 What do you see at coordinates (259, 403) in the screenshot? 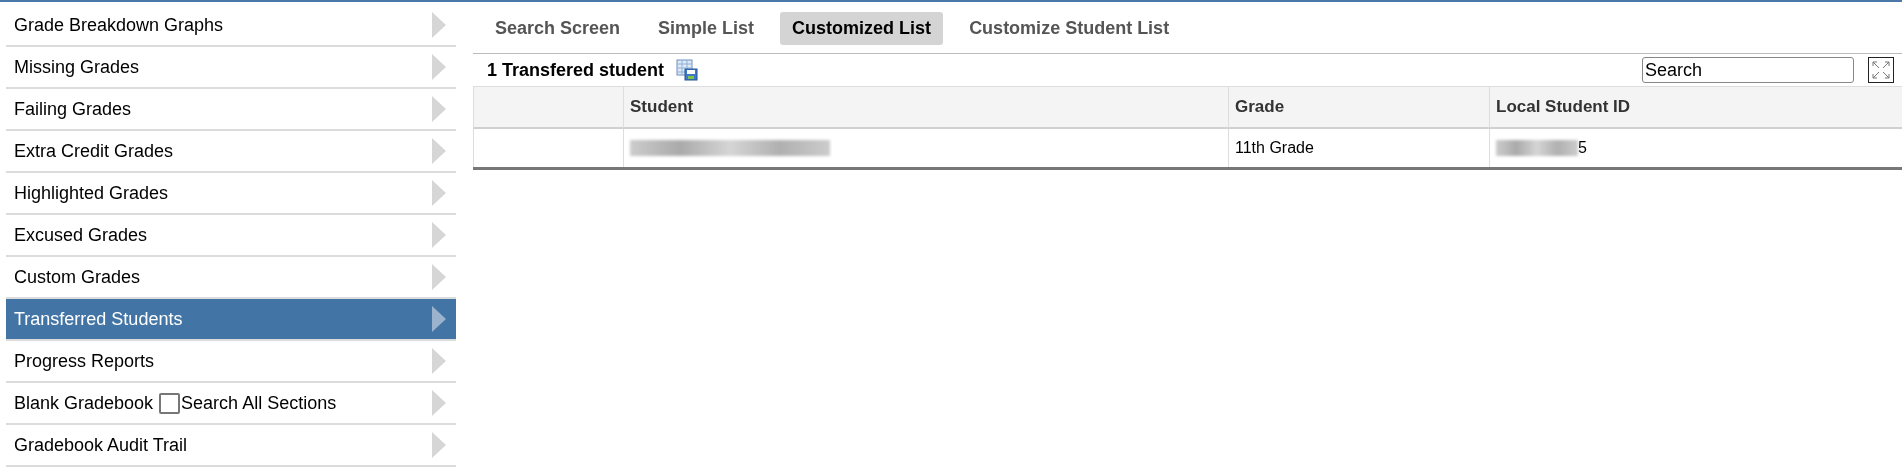
I see `checkbox-label: Search All Sections` at bounding box center [259, 403].